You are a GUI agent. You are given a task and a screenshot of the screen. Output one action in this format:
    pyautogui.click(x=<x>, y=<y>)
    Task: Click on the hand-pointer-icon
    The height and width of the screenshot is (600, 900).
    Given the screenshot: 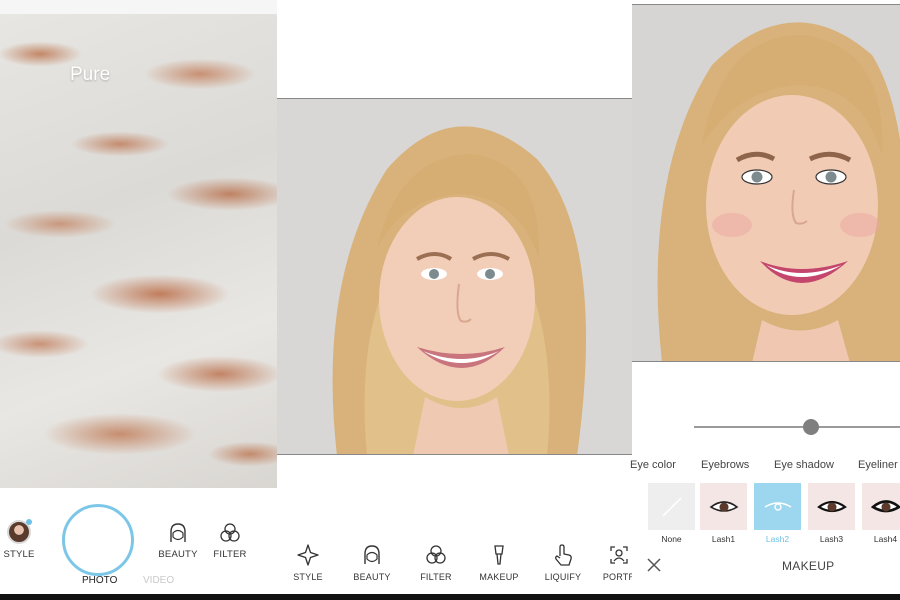 What is the action you would take?
    pyautogui.click(x=563, y=555)
    